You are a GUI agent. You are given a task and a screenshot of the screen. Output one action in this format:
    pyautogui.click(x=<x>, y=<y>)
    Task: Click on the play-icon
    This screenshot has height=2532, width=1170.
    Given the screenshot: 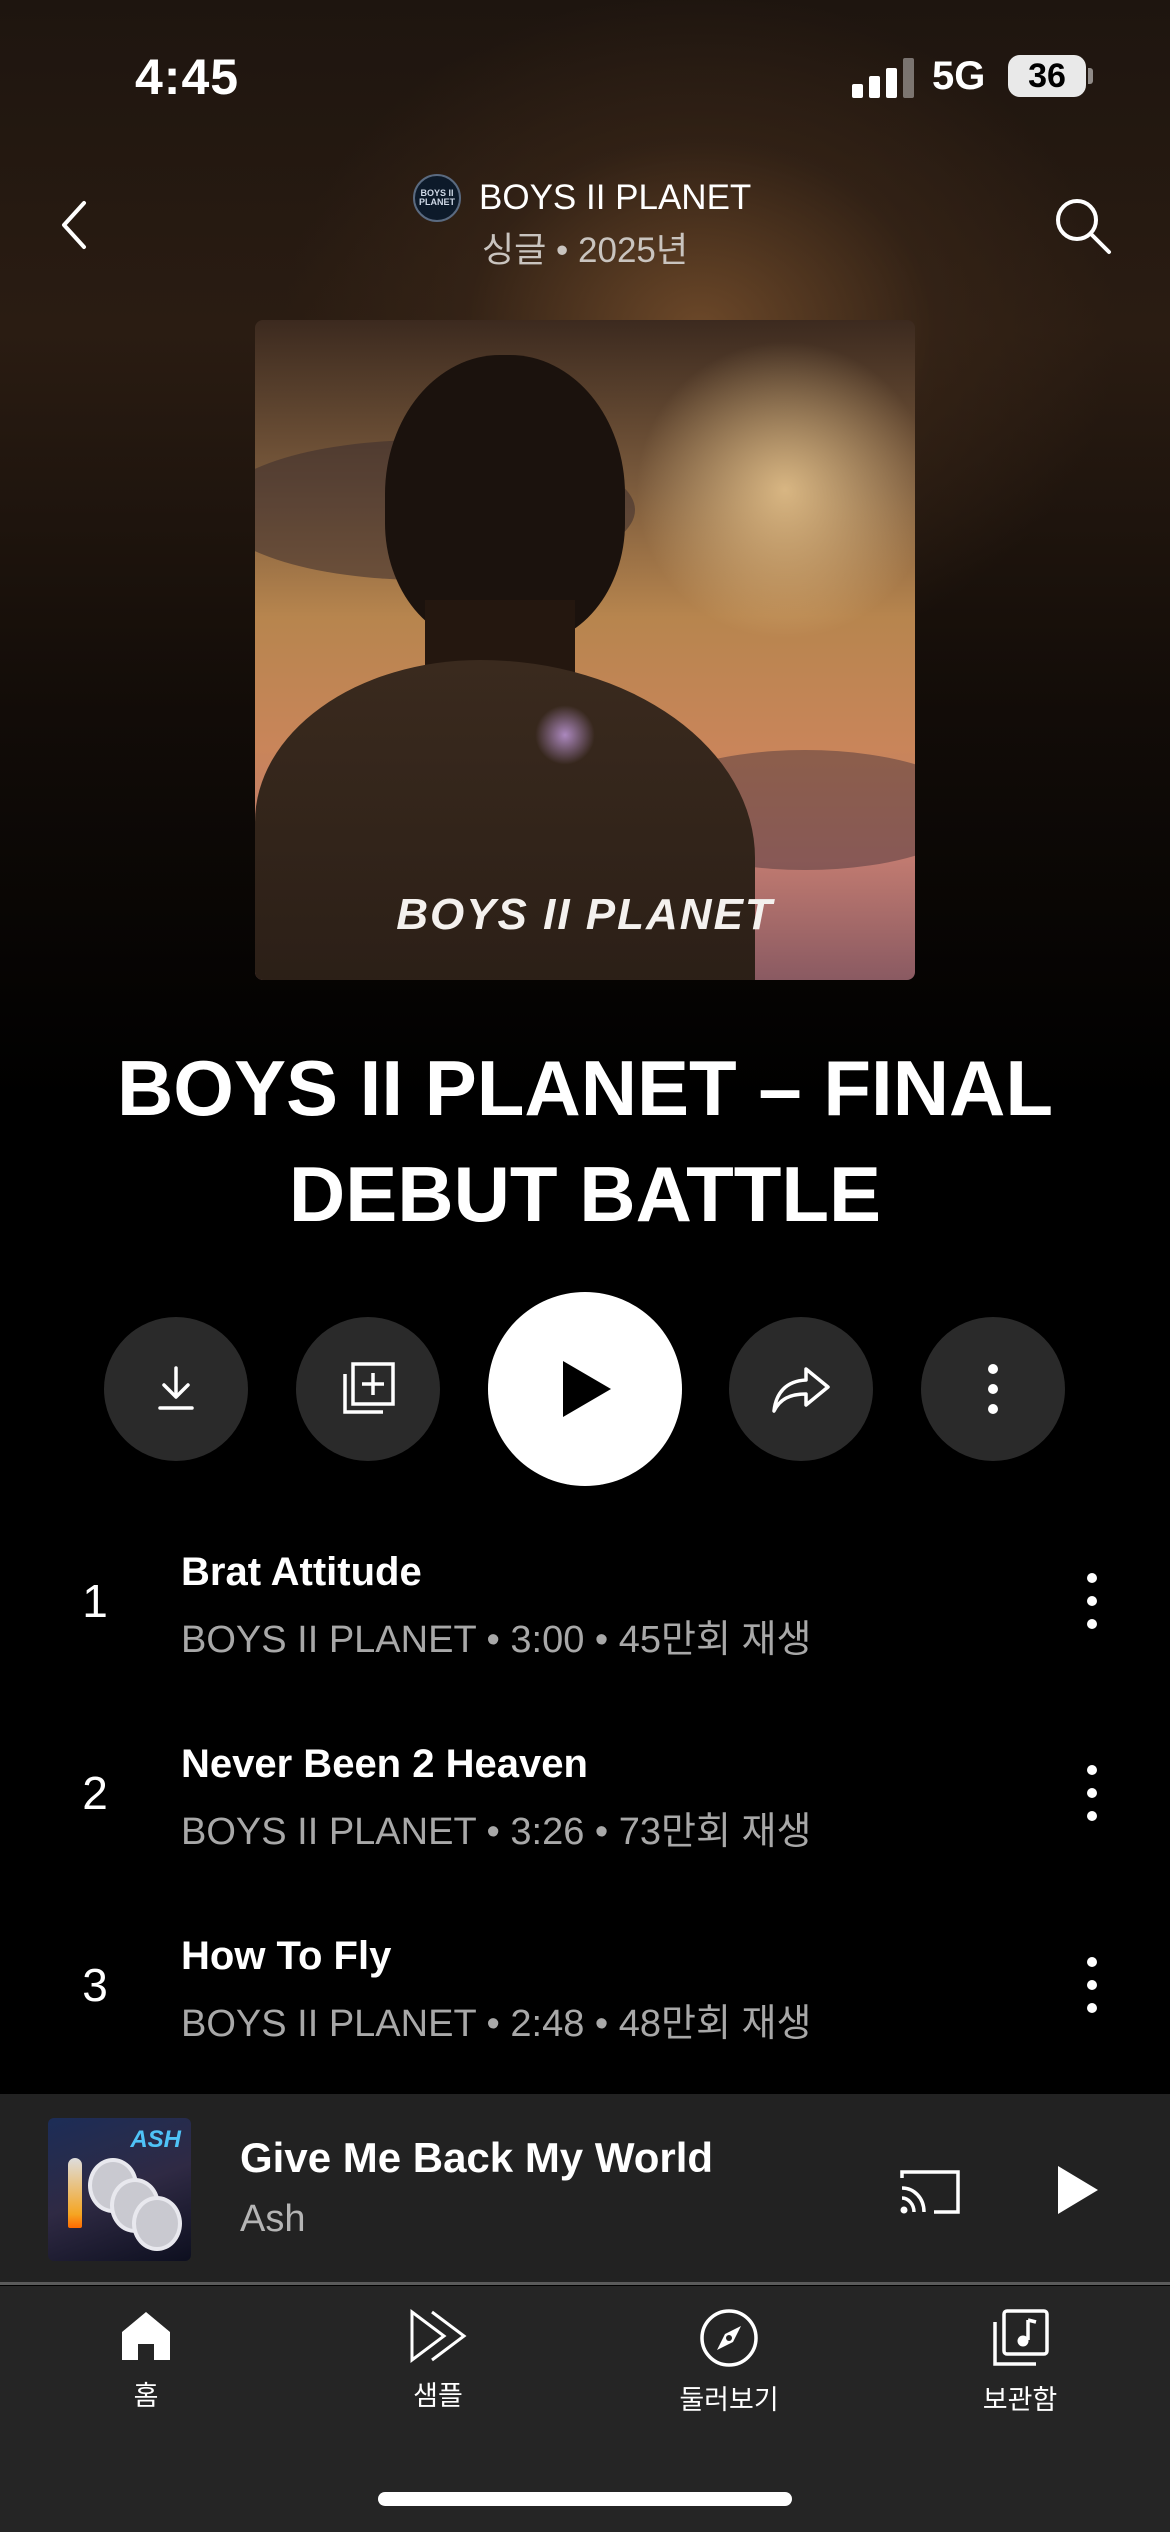 What is the action you would take?
    pyautogui.click(x=587, y=1389)
    